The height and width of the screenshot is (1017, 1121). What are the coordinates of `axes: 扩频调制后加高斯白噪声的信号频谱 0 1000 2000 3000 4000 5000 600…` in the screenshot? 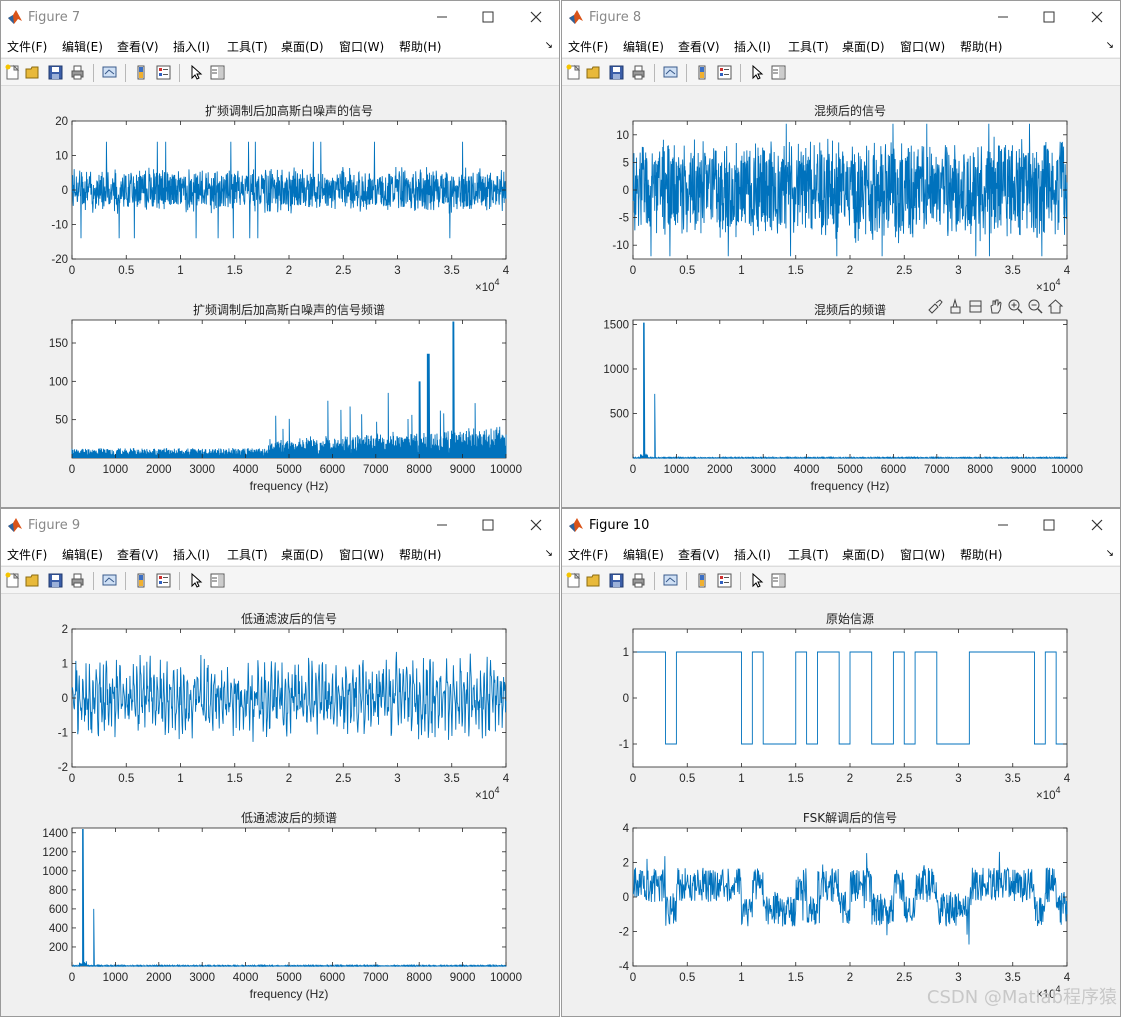 It's located at (285, 397).